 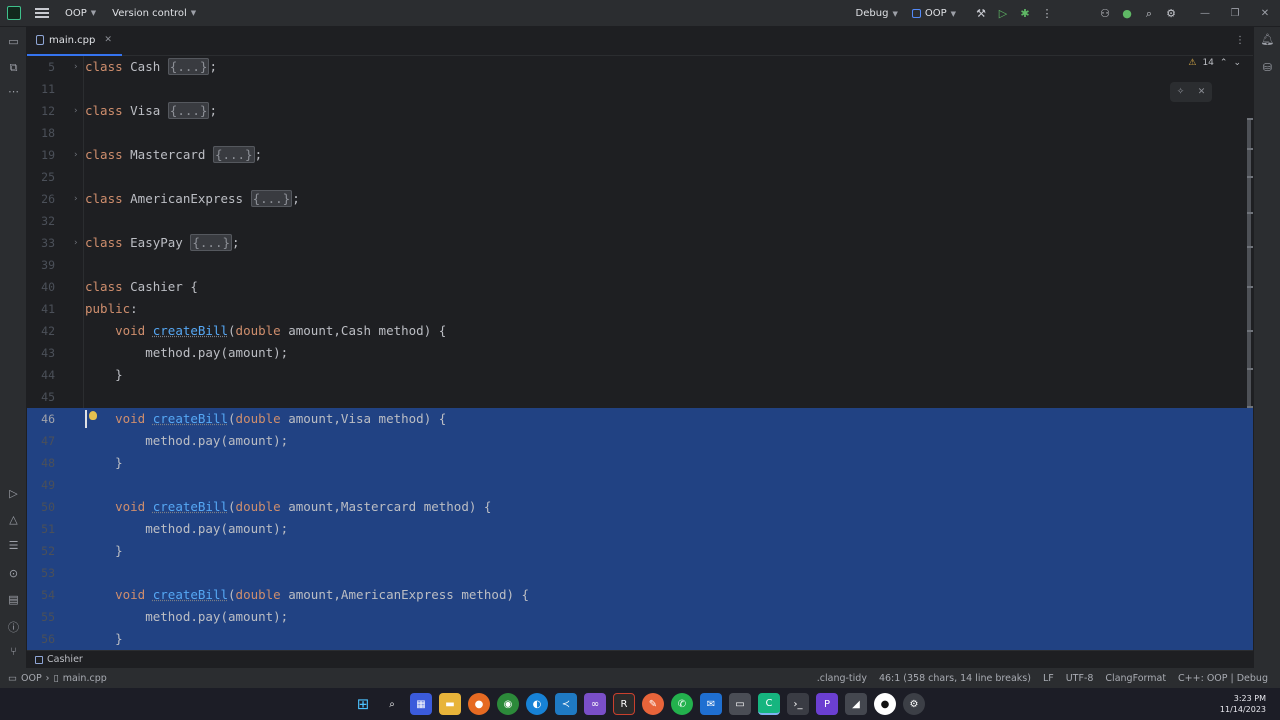 I want to click on run-configuration-selector: Debug ▼, so click(x=877, y=13).